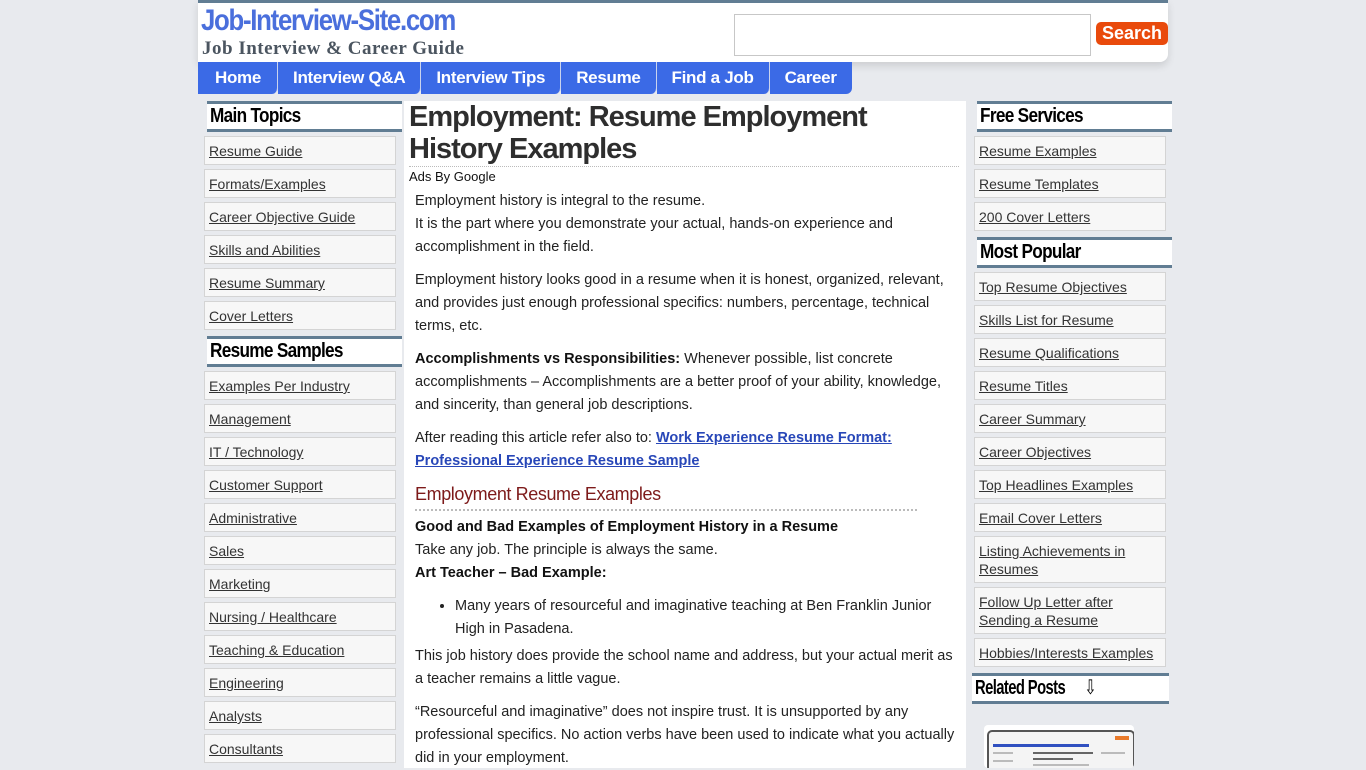 The image size is (1366, 770). Describe the element at coordinates (251, 316) in the screenshot. I see `sidebar-link-cover-letters: Cover Letters` at that location.